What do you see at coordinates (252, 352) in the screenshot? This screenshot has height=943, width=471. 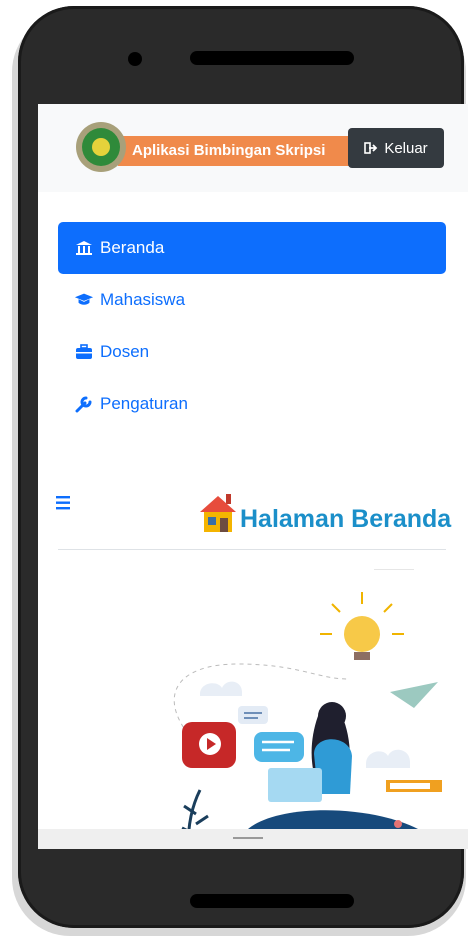 I see `sidebar-item-dosen: Dosen` at bounding box center [252, 352].